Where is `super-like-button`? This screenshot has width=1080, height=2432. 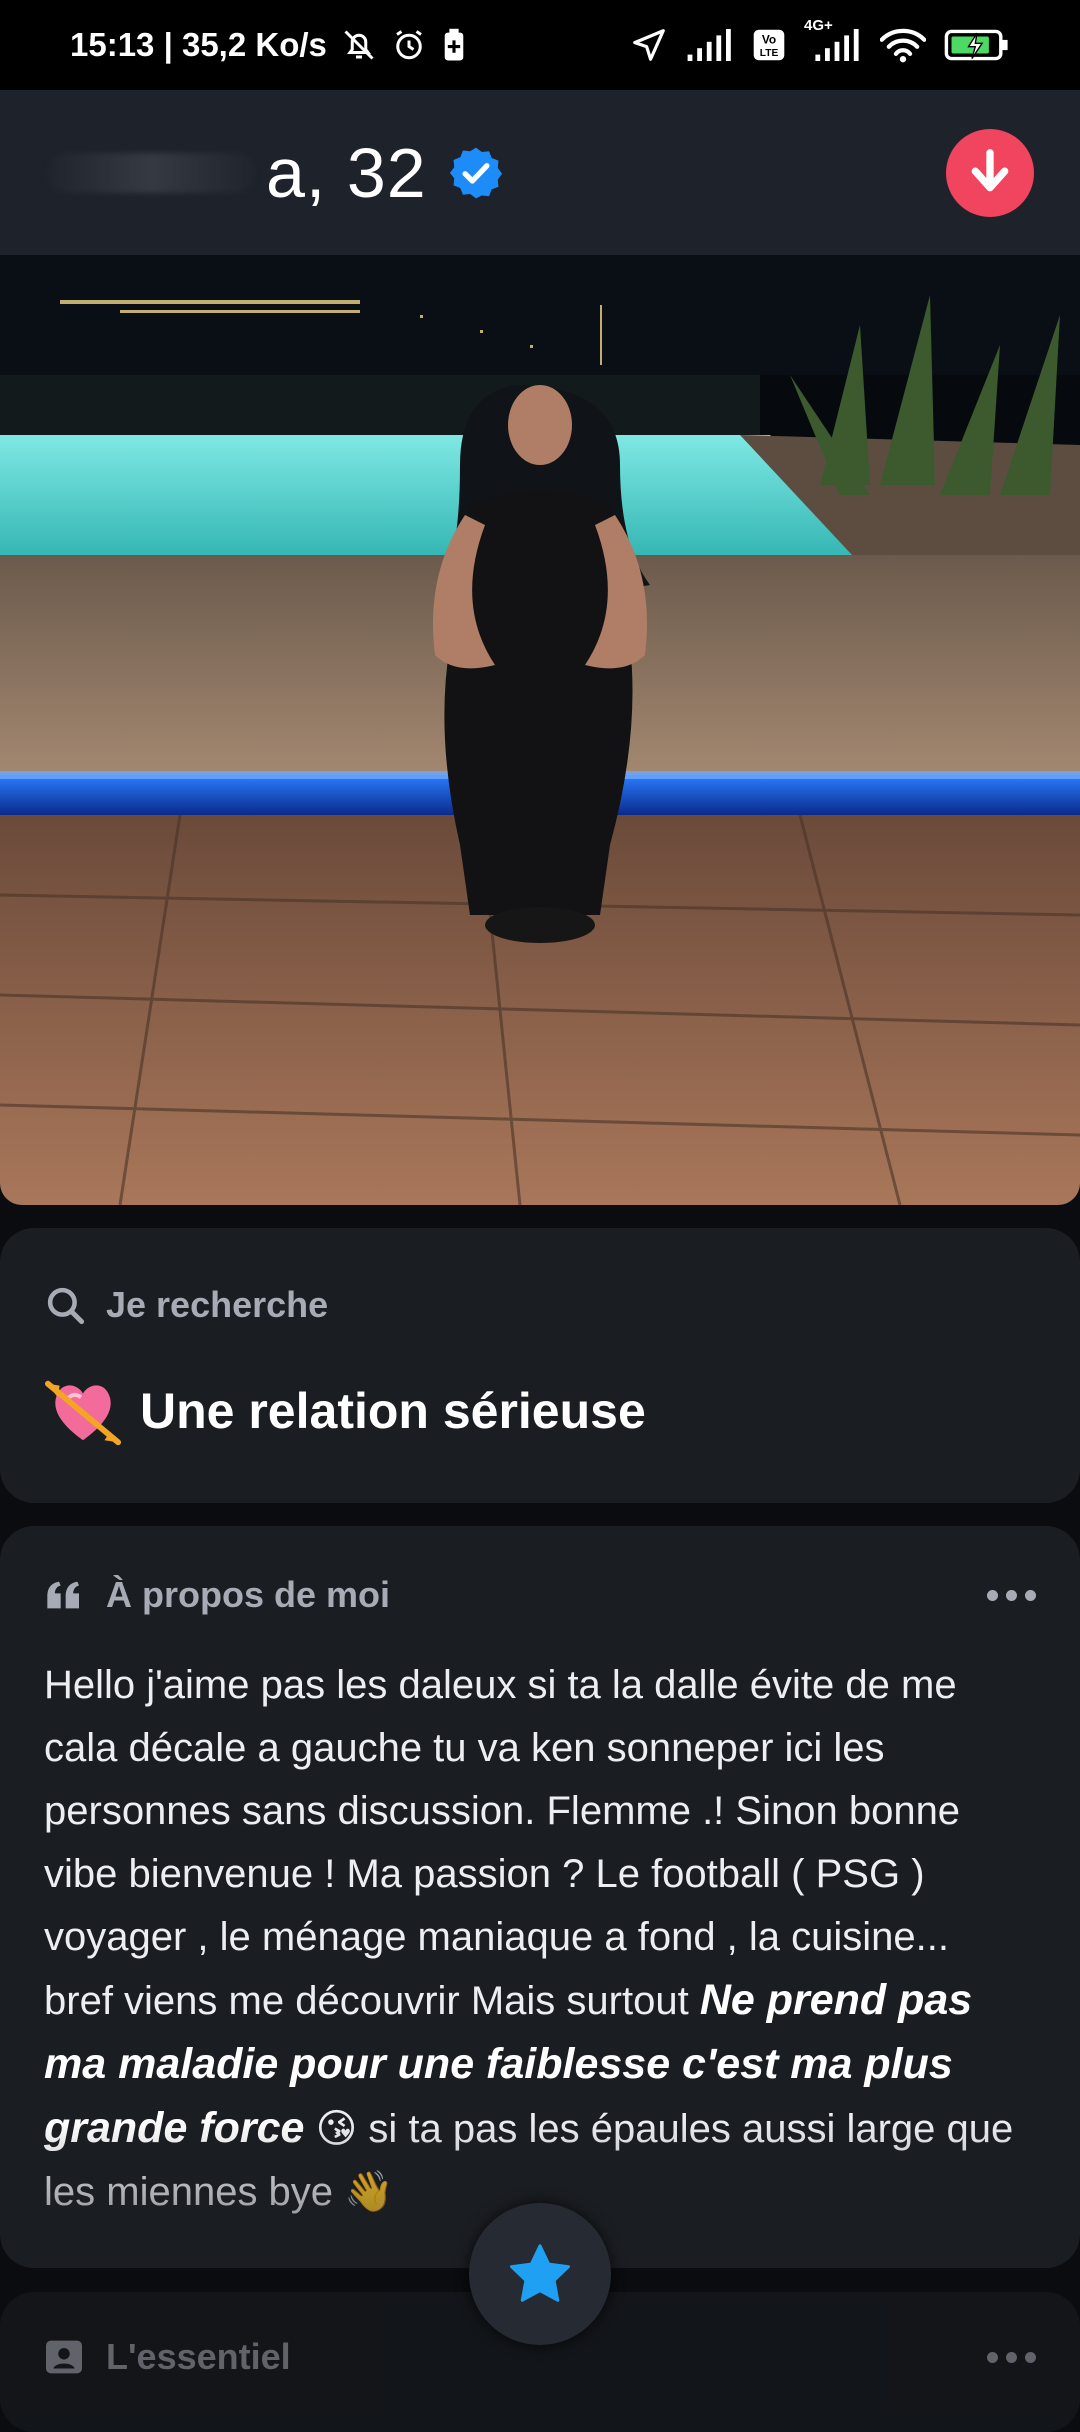
super-like-button is located at coordinates (540, 2274).